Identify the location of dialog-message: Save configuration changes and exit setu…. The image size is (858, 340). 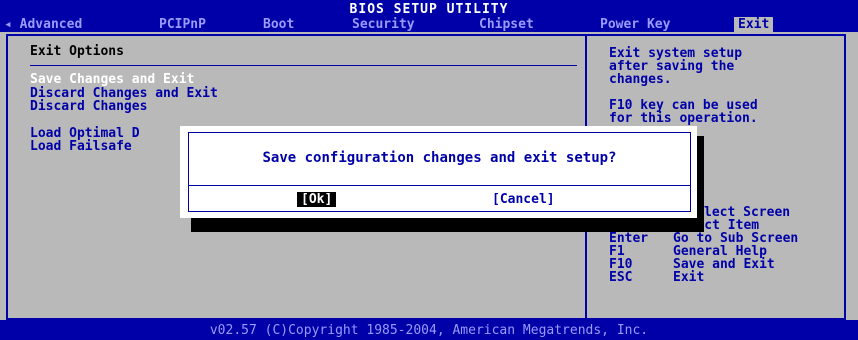
(439, 158).